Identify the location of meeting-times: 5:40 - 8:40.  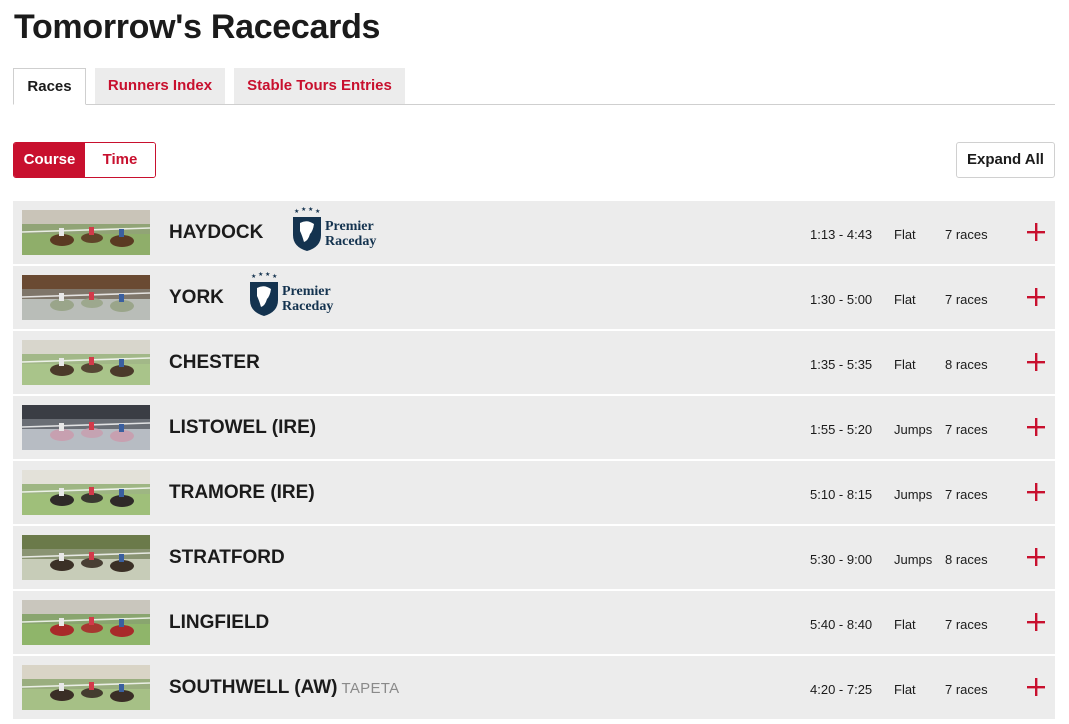
(841, 624).